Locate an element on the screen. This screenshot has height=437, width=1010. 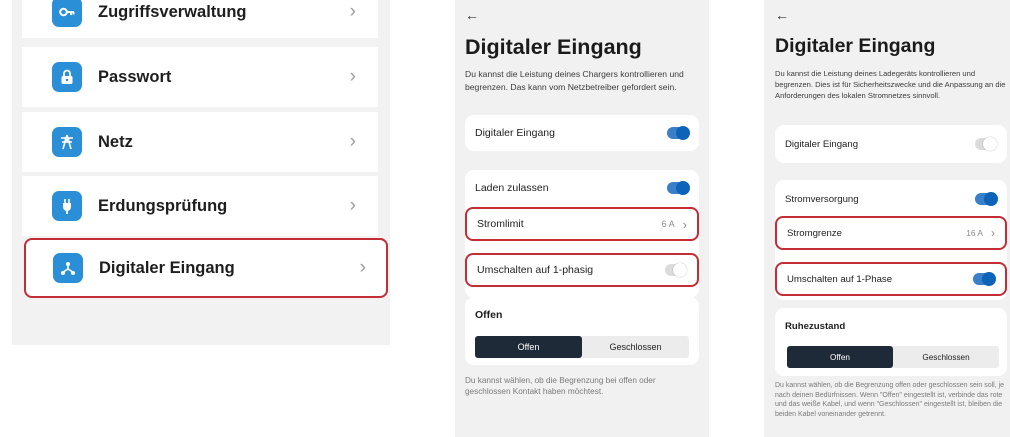
power-supply-label: Stromversorgung is located at coordinates (822, 199).